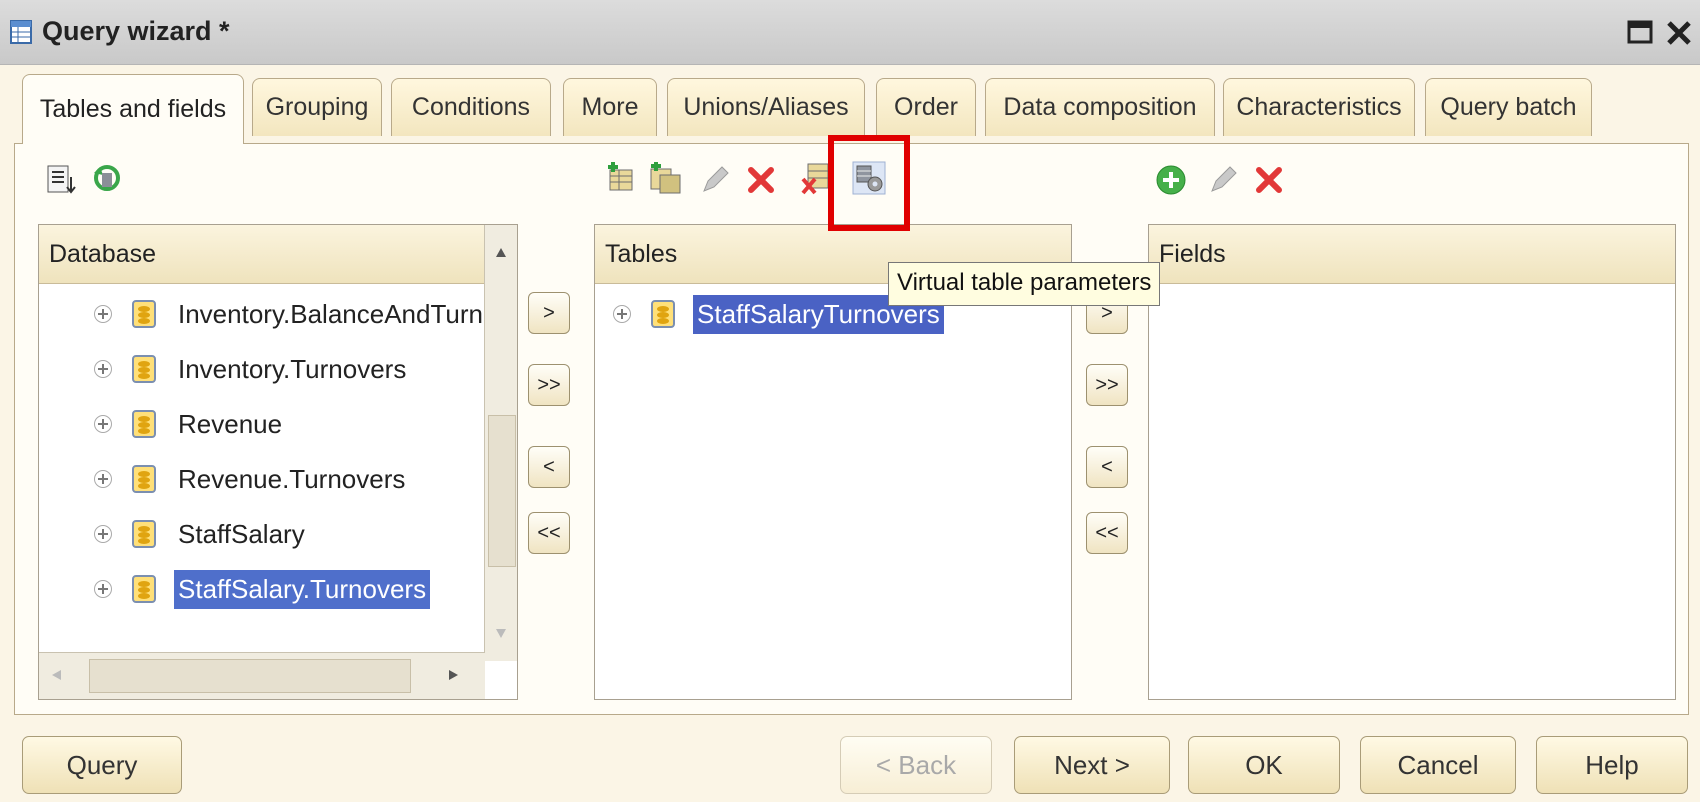 This screenshot has width=1700, height=802. I want to click on add-all-tables-button: >>, so click(549, 385).